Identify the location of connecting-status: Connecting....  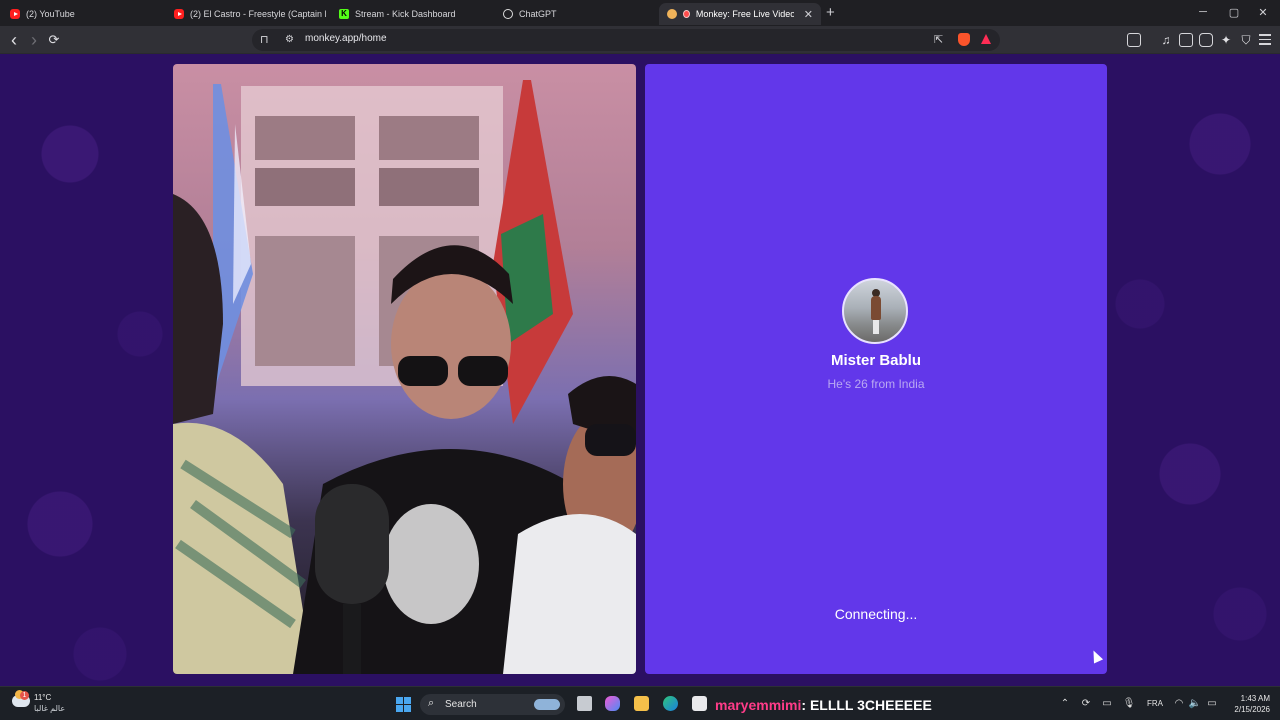
(876, 614).